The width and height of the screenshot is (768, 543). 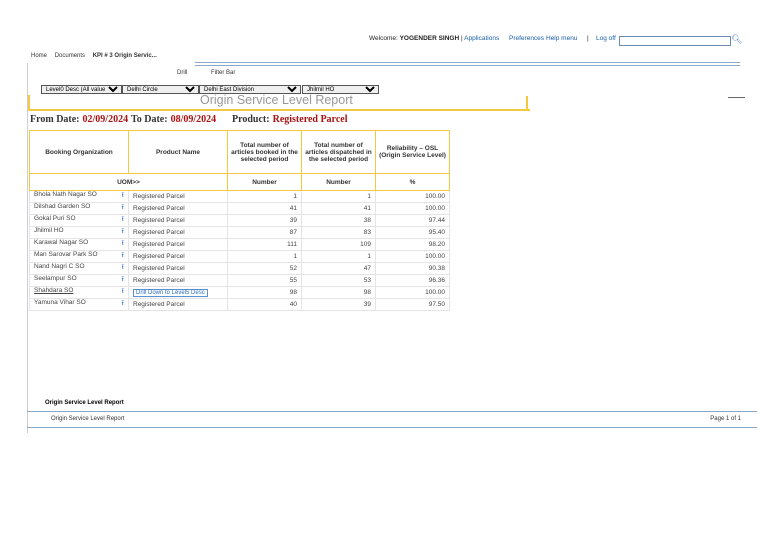 What do you see at coordinates (383, 38) in the screenshot?
I see `welcome-label: Welcome:` at bounding box center [383, 38].